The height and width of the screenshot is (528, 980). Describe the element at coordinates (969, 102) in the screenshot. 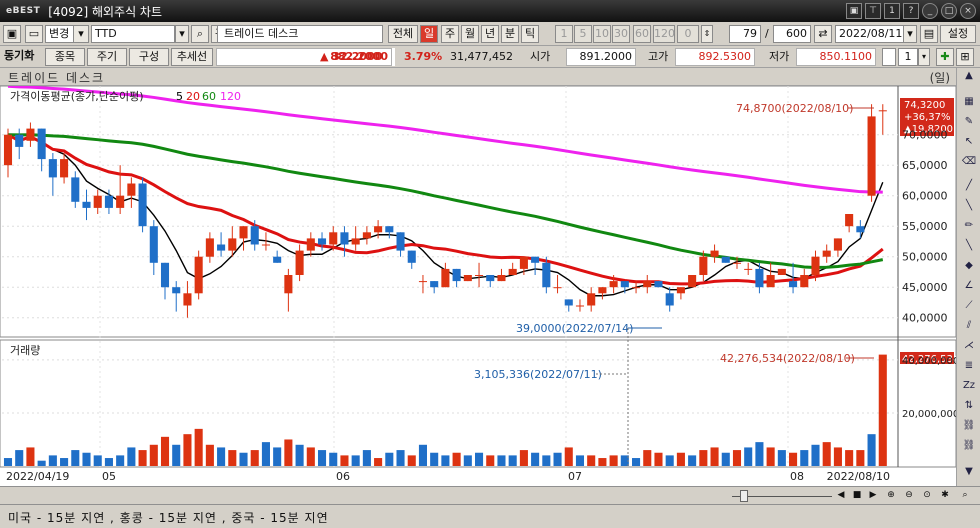

I see `crosshair-icon: ▦` at that location.